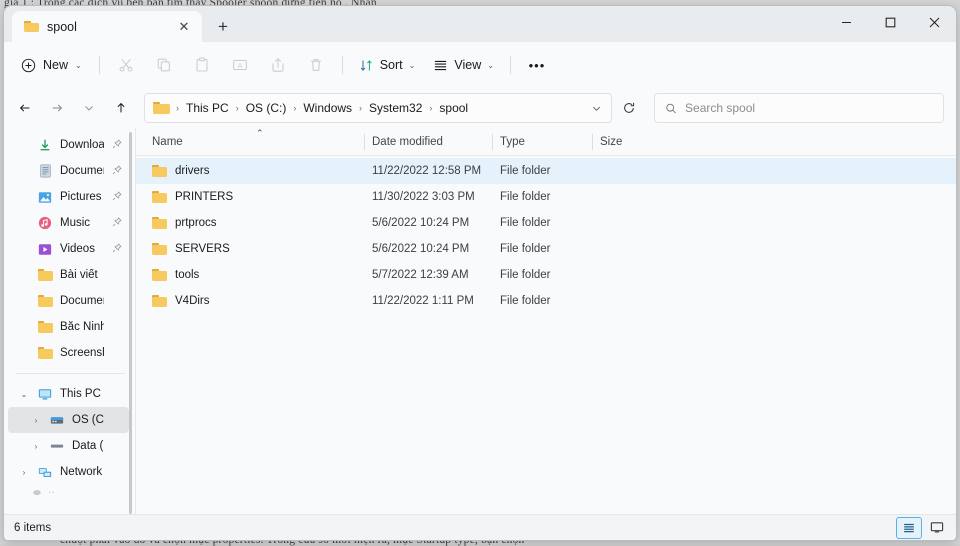  Describe the element at coordinates (546, 223) in the screenshot. I see `table-row: prtprocs 5/6/2022 10:24 PM File folder` at that location.